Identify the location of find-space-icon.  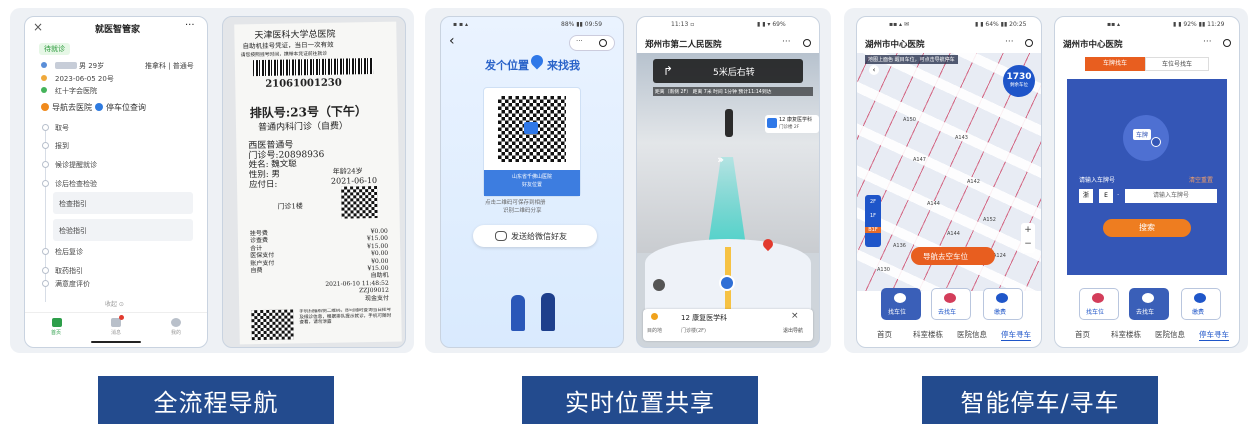
(900, 298).